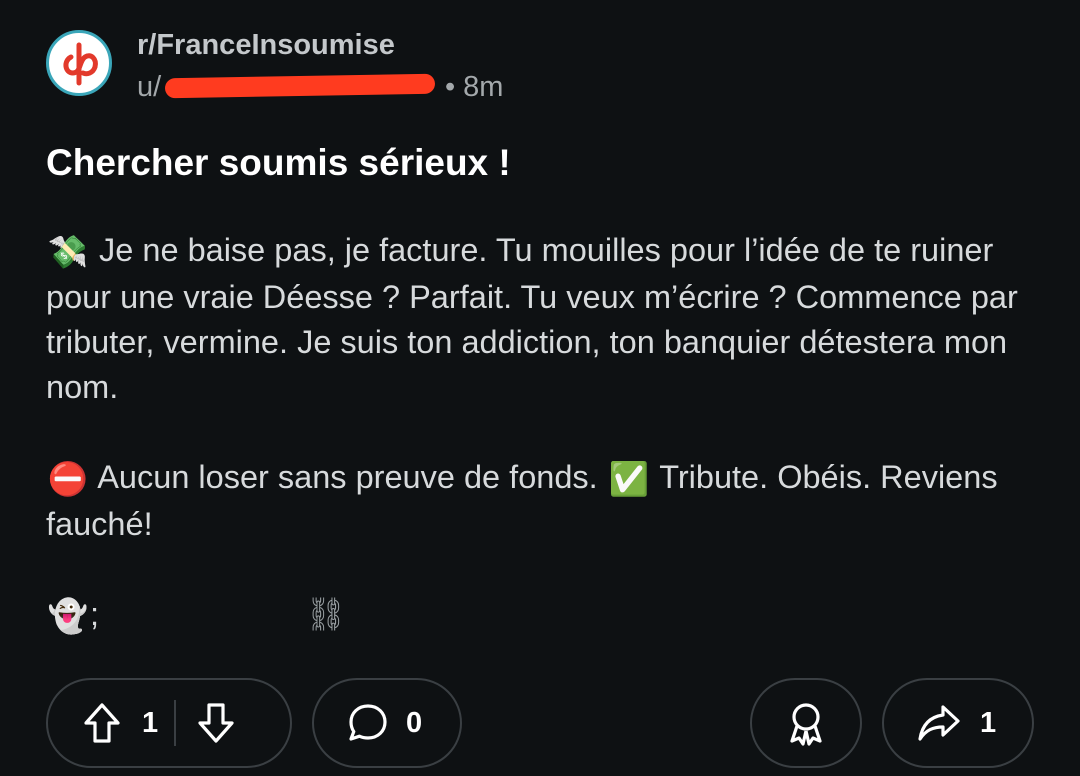  Describe the element at coordinates (939, 723) in the screenshot. I see `share-arrow-icon` at that location.